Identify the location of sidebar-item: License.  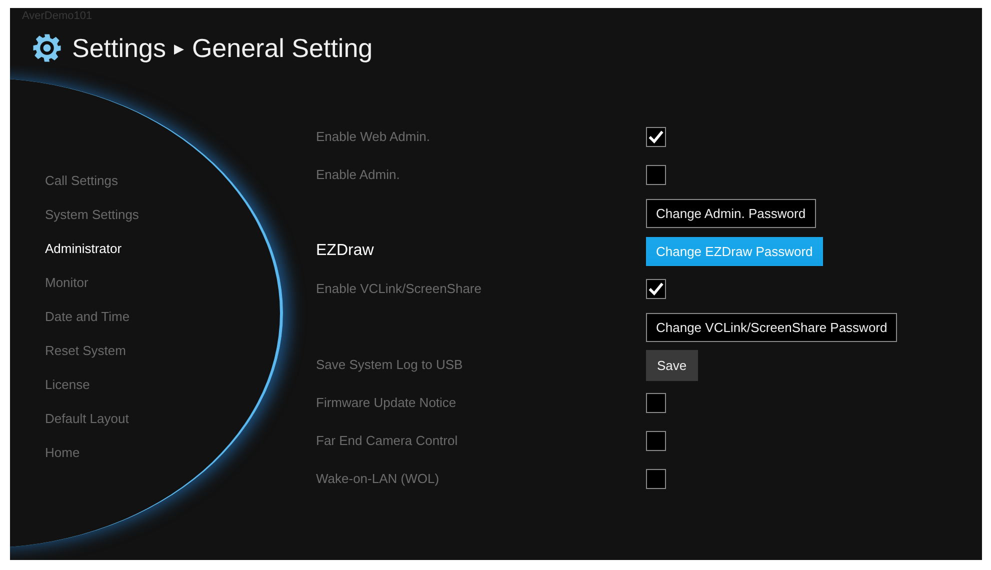
(180, 385).